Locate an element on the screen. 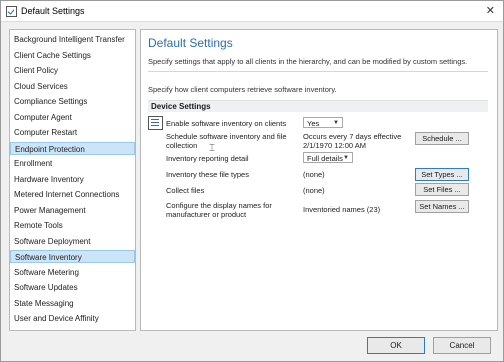  sidebar-item-client-policy: Client Policy is located at coordinates (72, 70).